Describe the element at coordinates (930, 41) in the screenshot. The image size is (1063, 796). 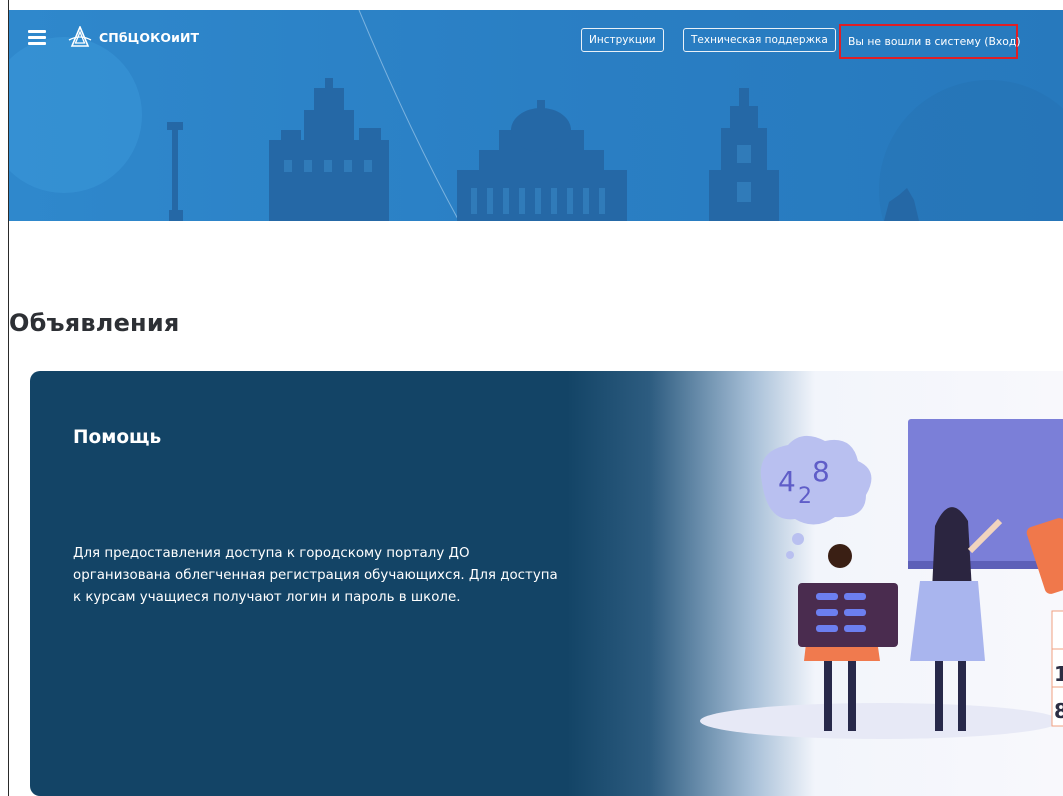
I see `login-link: Вы не вошли в систему (Вход)` at that location.